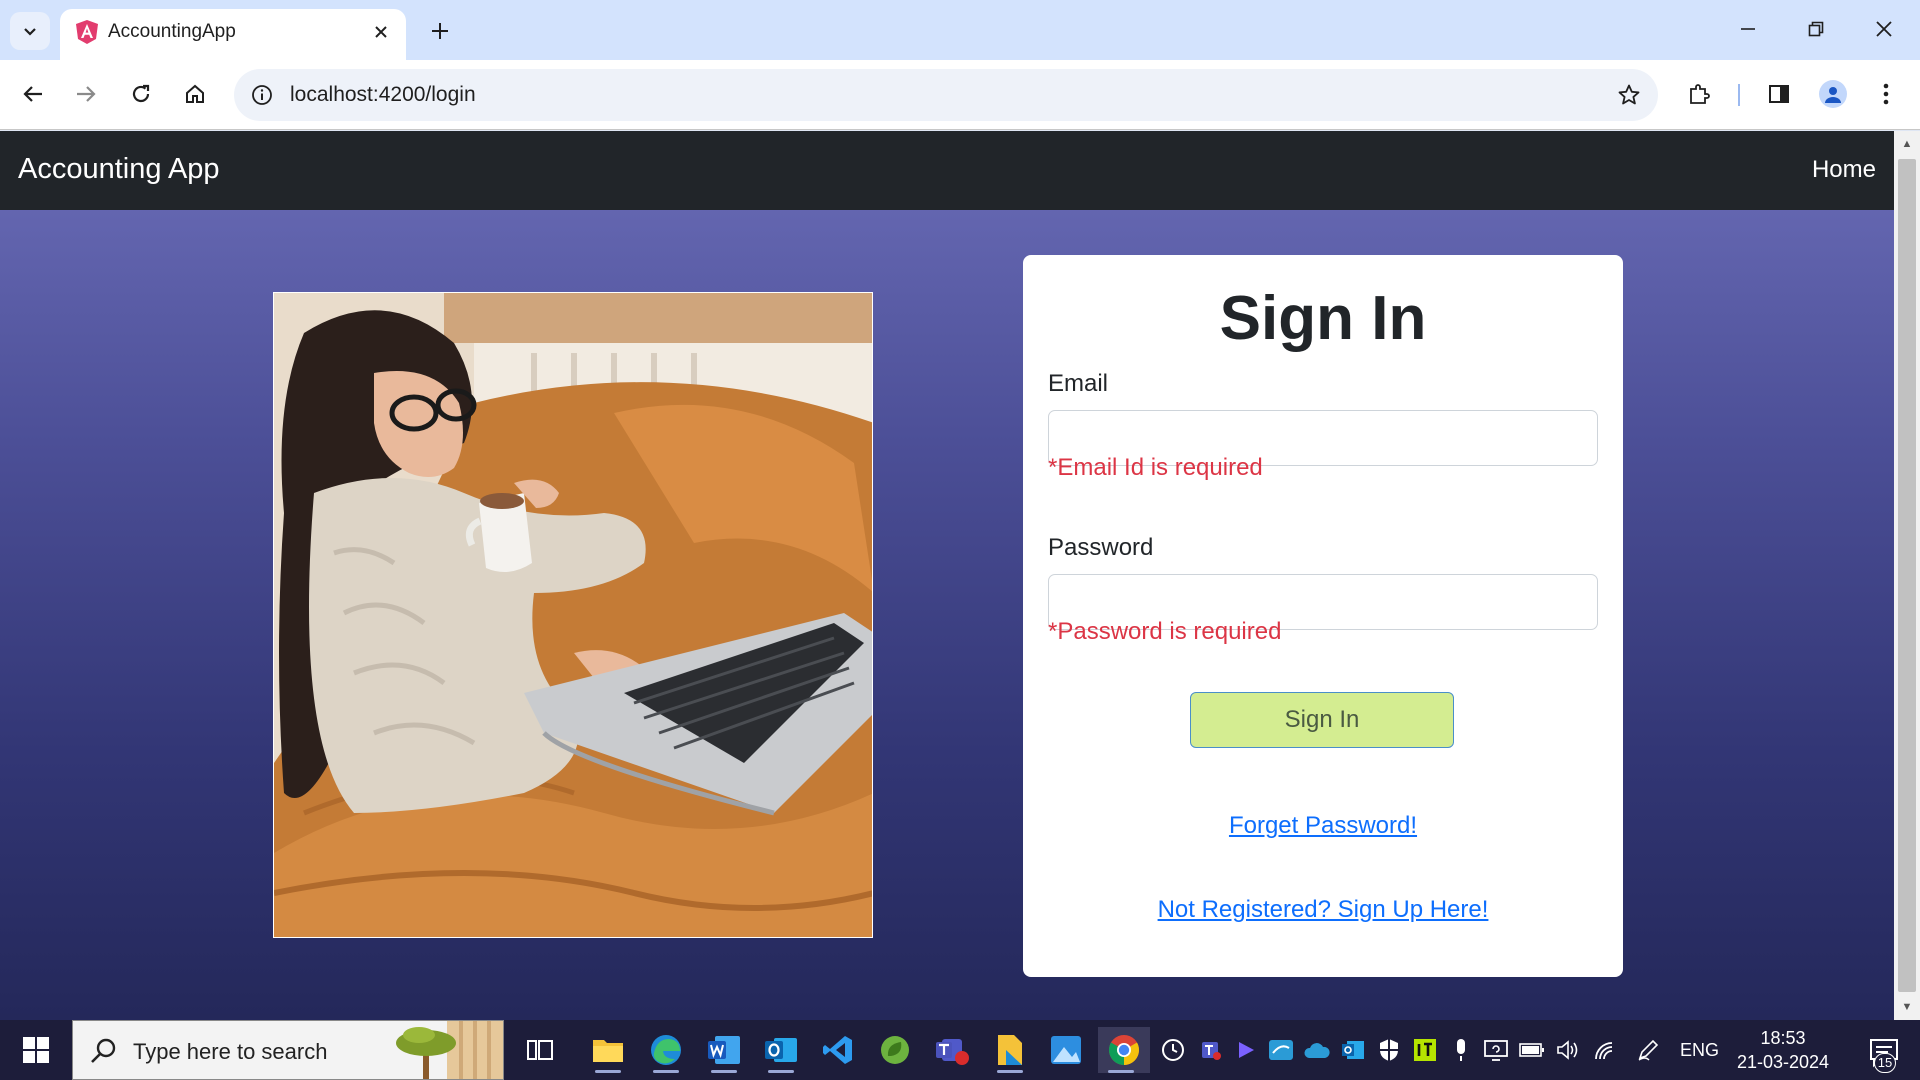 Image resolution: width=1920 pixels, height=1080 pixels. I want to click on info-icon, so click(262, 95).